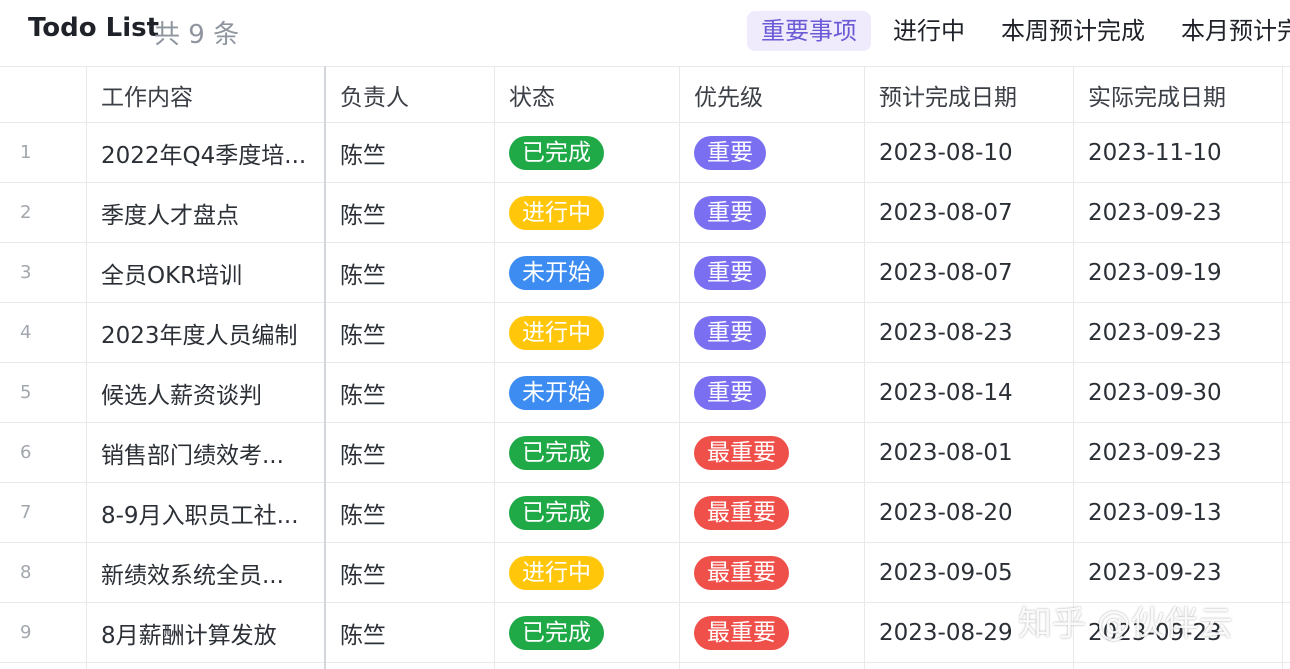 This screenshot has height=669, width=1290. What do you see at coordinates (1178, 272) in the screenshot?
I see `actual-date-cell: 2023-09-19` at bounding box center [1178, 272].